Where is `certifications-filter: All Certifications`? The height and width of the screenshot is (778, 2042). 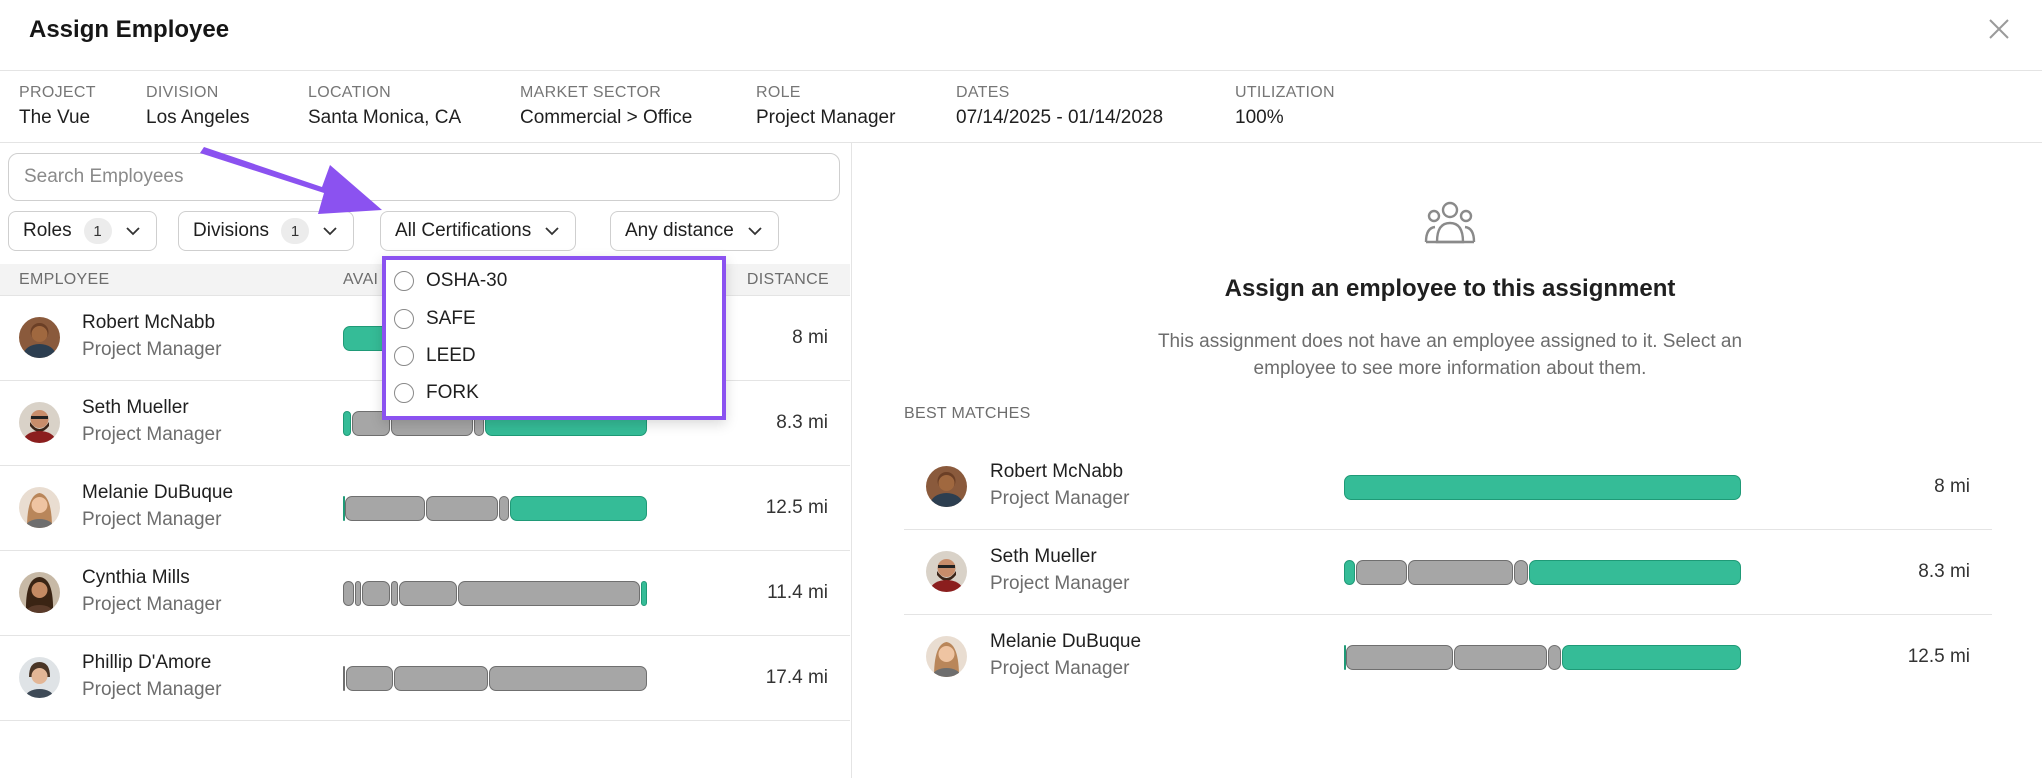 certifications-filter: All Certifications is located at coordinates (478, 231).